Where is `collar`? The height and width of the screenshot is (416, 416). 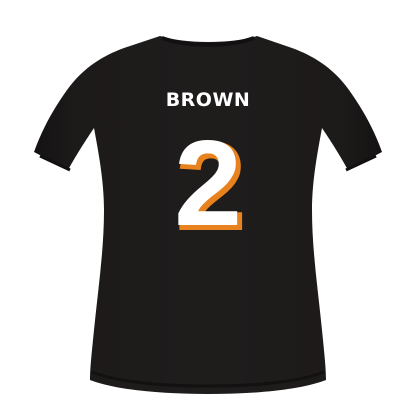 collar is located at coordinates (208, 41).